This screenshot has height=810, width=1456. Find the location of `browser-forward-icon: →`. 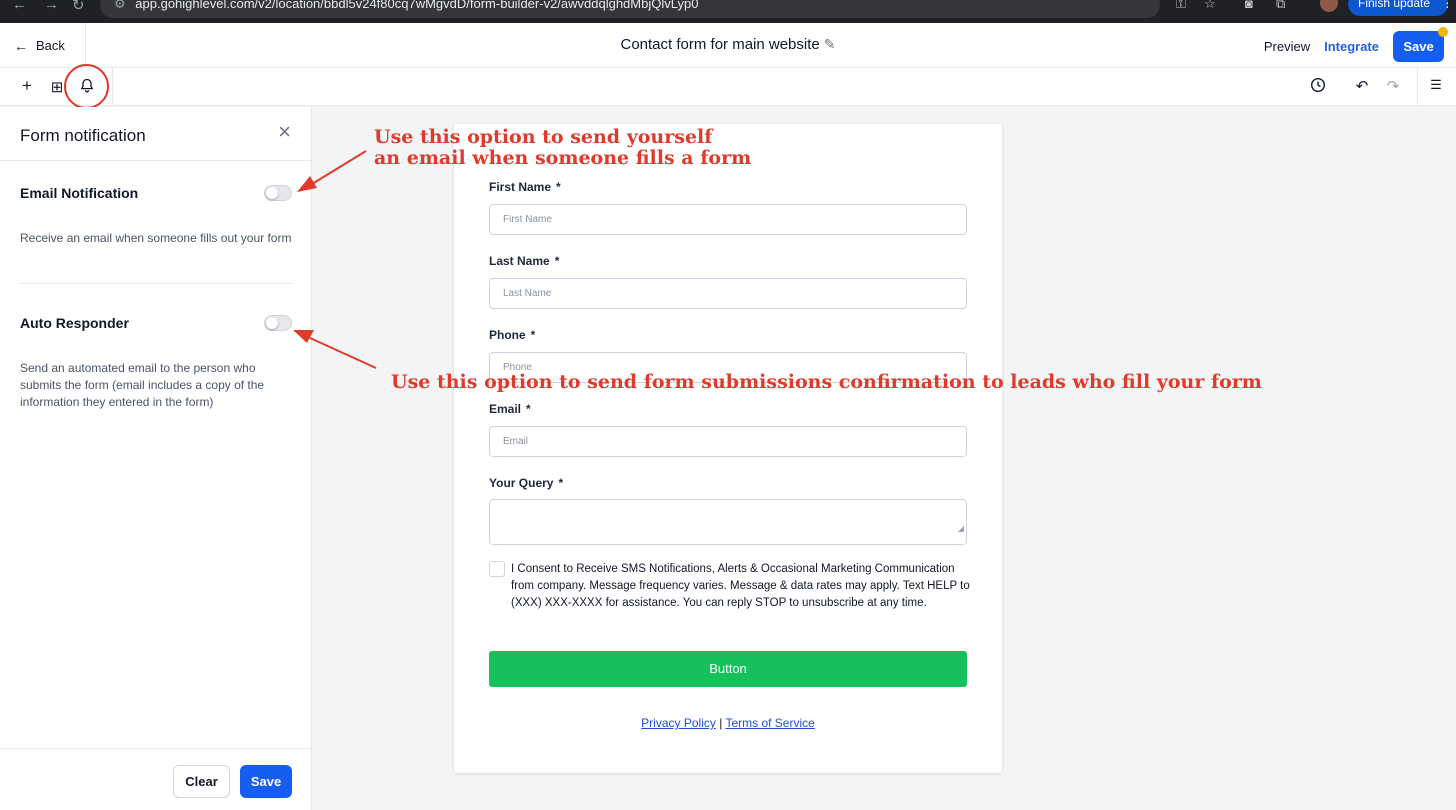

browser-forward-icon: → is located at coordinates (51, 6).